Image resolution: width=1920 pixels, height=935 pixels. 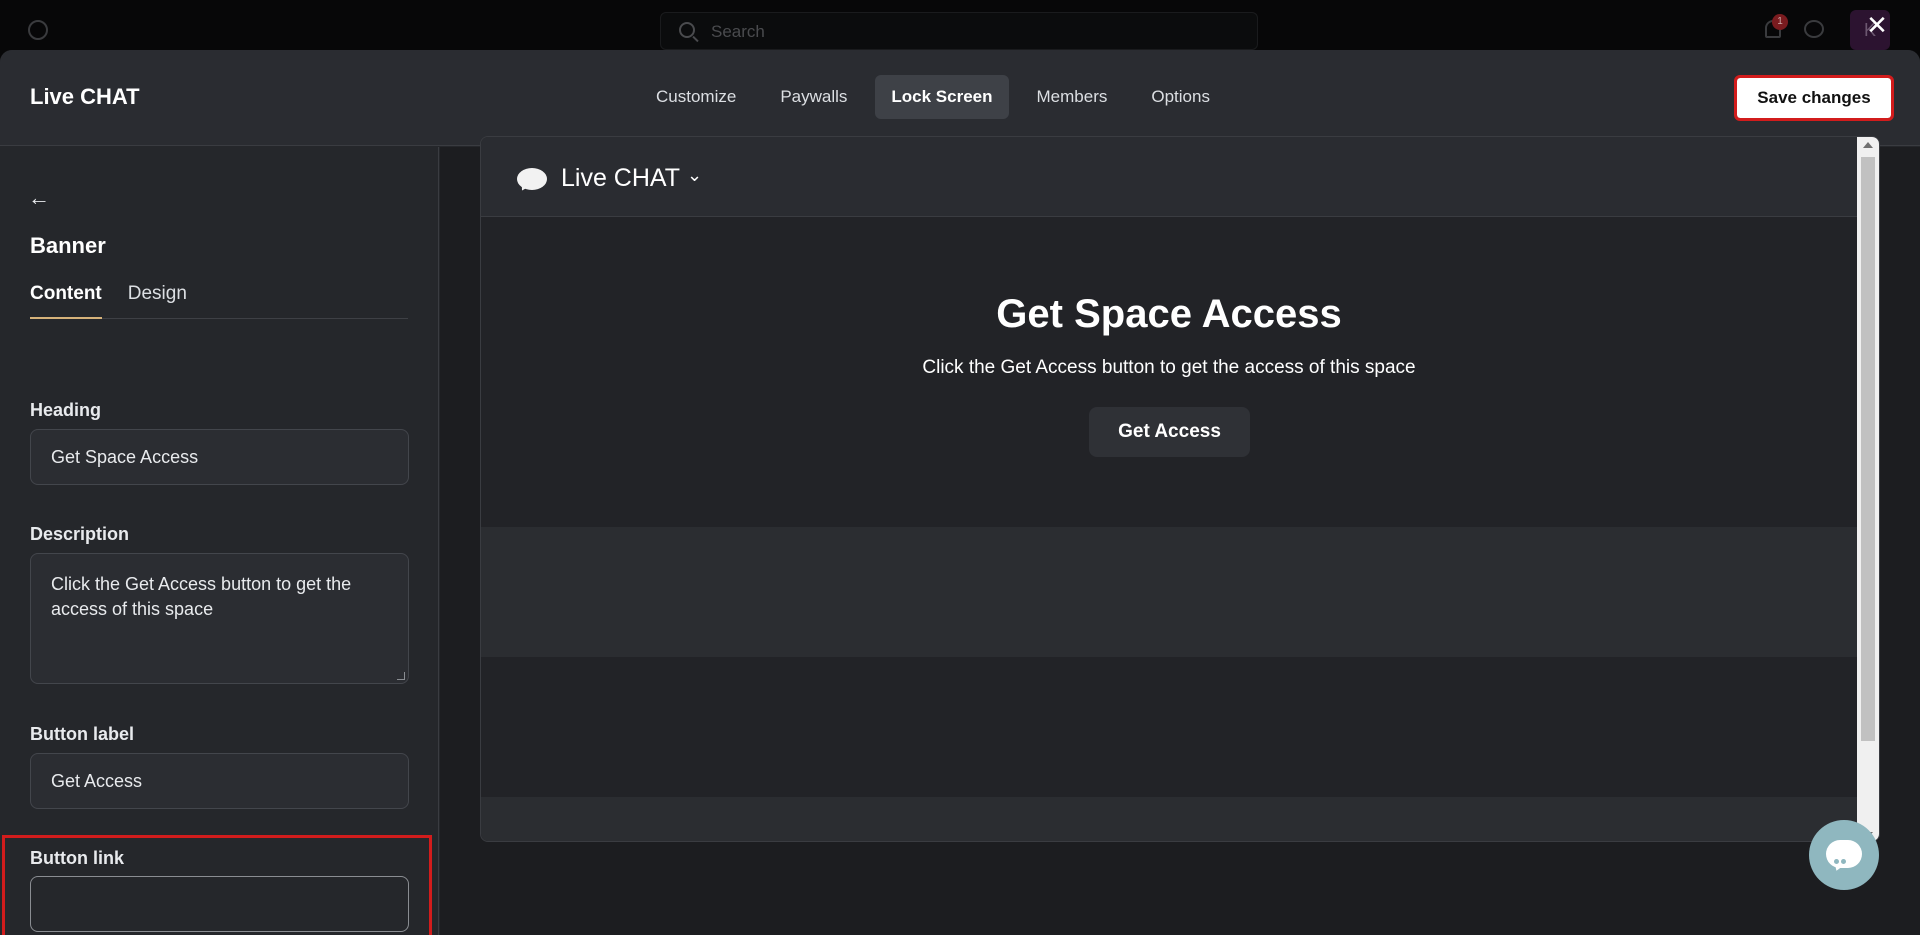 What do you see at coordinates (401, 676) in the screenshot?
I see `resize-handle-icon` at bounding box center [401, 676].